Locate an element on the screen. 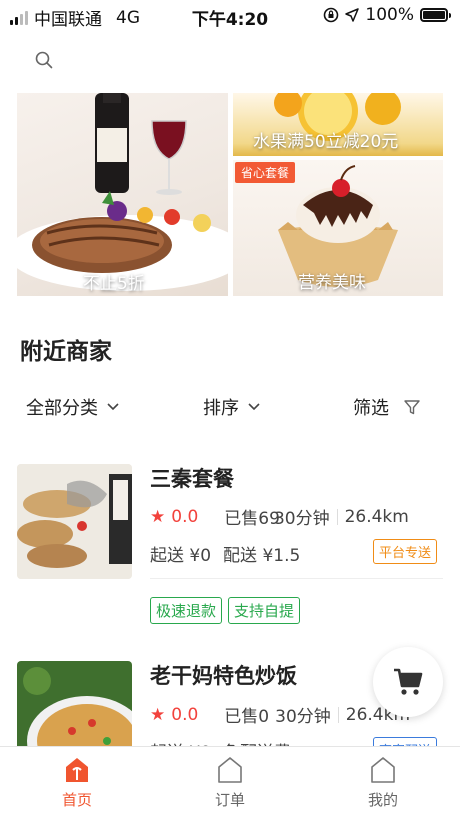 Image resolution: width=460 pixels, height=819 pixels. profile-icon is located at coordinates (383, 770).